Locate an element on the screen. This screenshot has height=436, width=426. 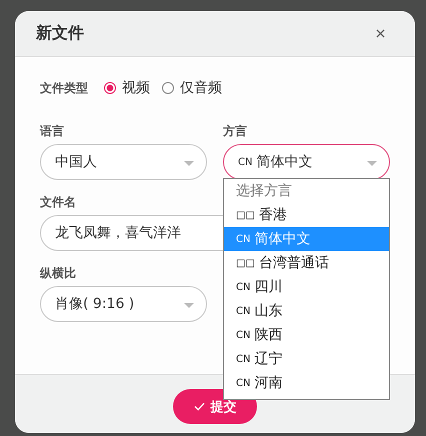
radio-option: 视频 is located at coordinates (127, 88).